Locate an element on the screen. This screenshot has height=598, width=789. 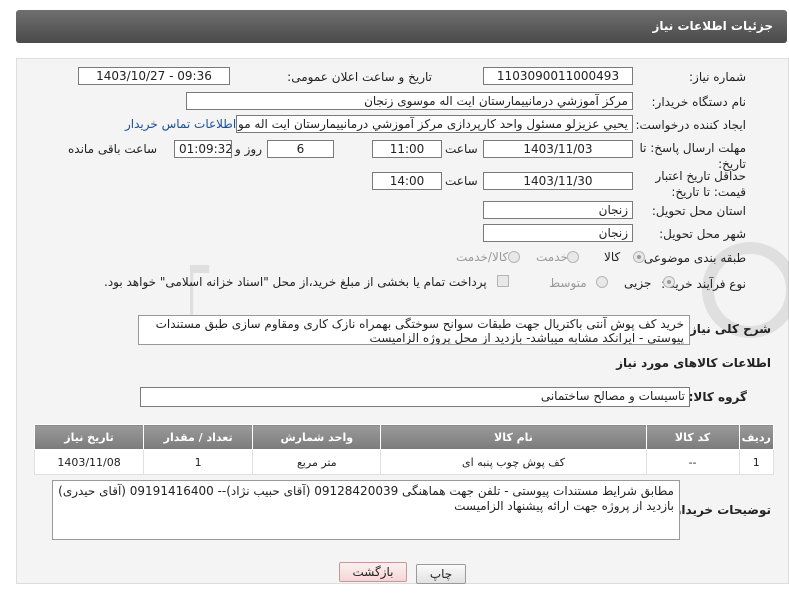
cell-quantity: 1 is located at coordinates (198, 462).